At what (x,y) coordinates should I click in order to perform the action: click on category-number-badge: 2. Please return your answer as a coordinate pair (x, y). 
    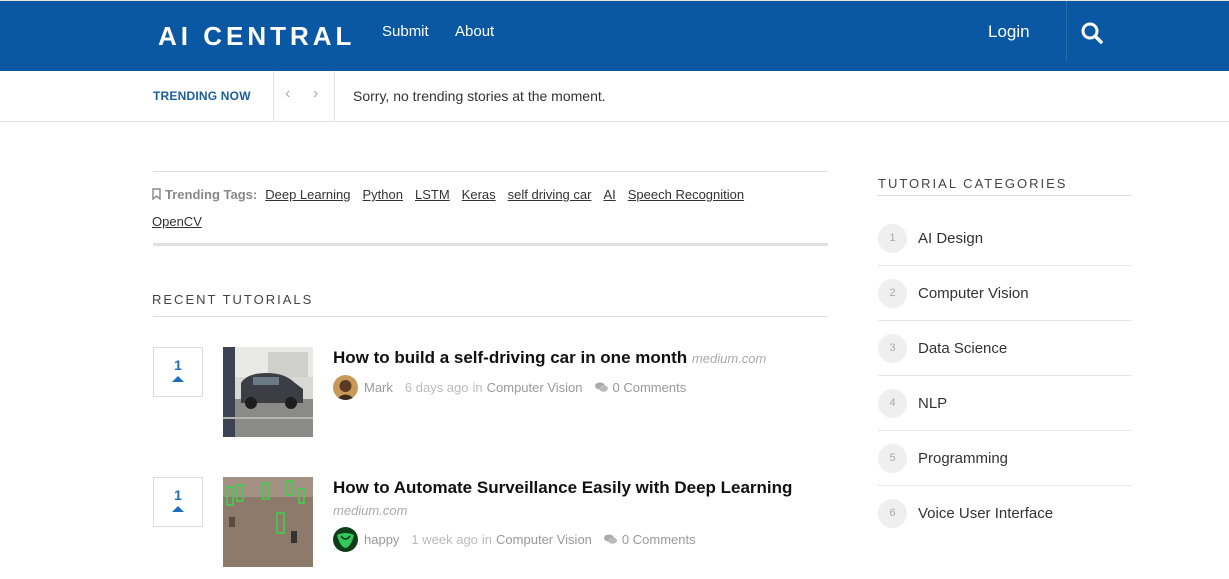
    Looking at the image, I should click on (892, 293).